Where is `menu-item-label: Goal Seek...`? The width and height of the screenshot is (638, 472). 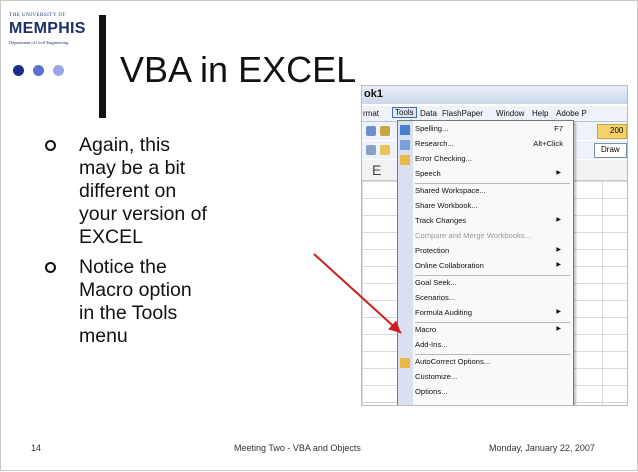 menu-item-label: Goal Seek... is located at coordinates (436, 282).